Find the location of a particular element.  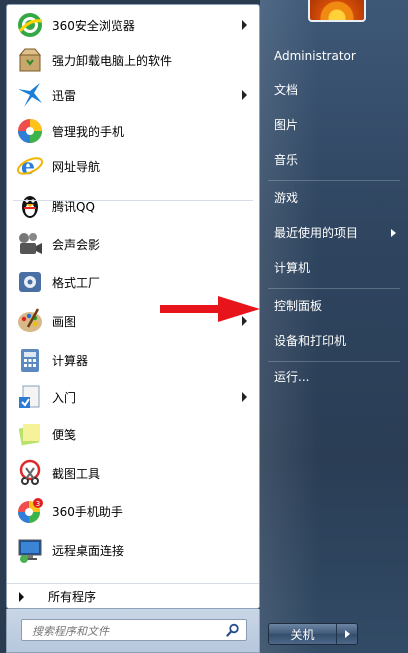

right-item-recent: 最近使用的项目 is located at coordinates (337, 233).